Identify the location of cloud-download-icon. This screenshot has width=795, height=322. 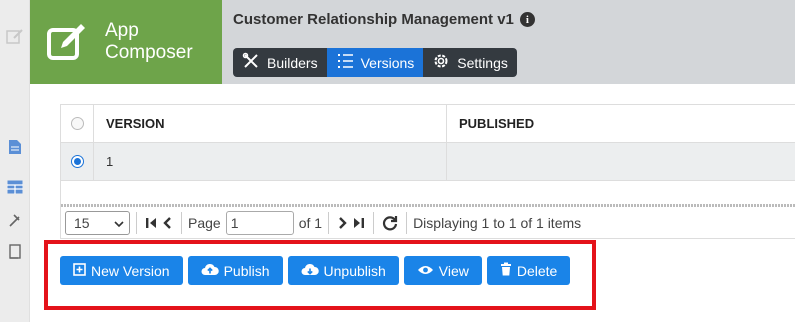
(310, 271).